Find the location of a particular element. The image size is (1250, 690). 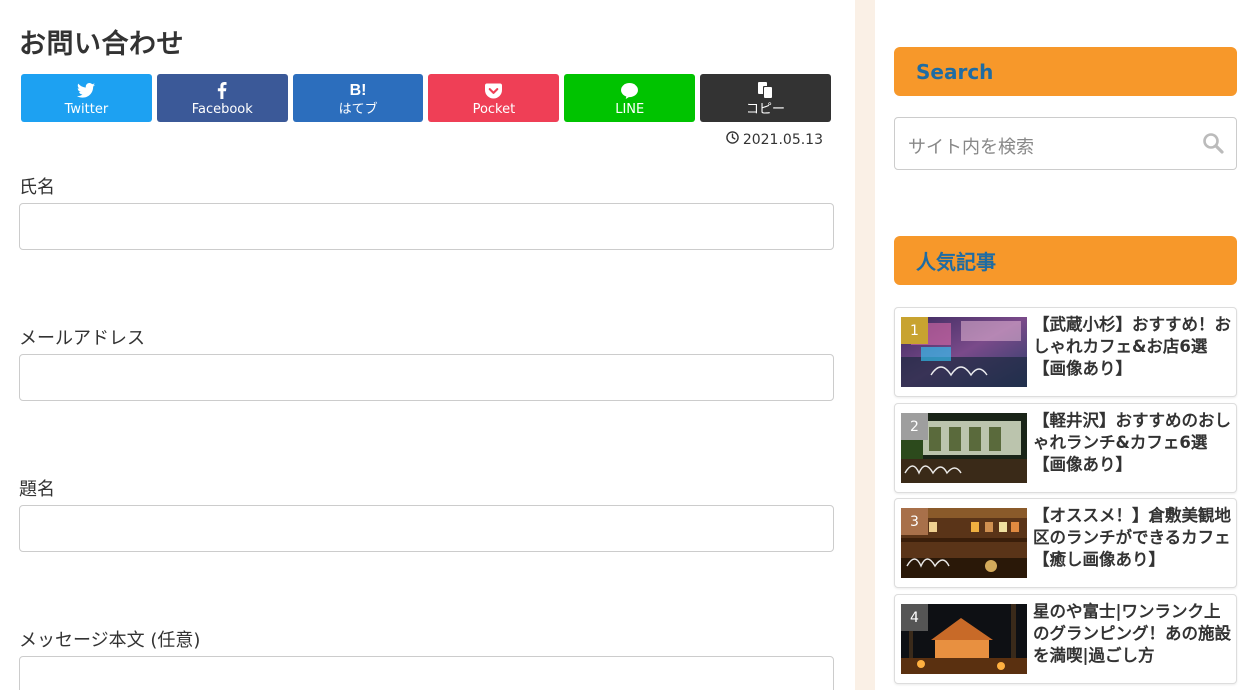

share-buttons: Twitter Facebook B! はてブ Pocket LINE コピー is located at coordinates (426, 98).